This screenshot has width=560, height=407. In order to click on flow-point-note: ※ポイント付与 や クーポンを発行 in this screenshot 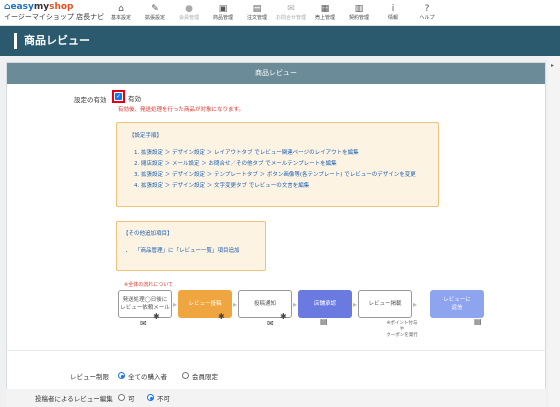, I will do `click(402, 329)`.